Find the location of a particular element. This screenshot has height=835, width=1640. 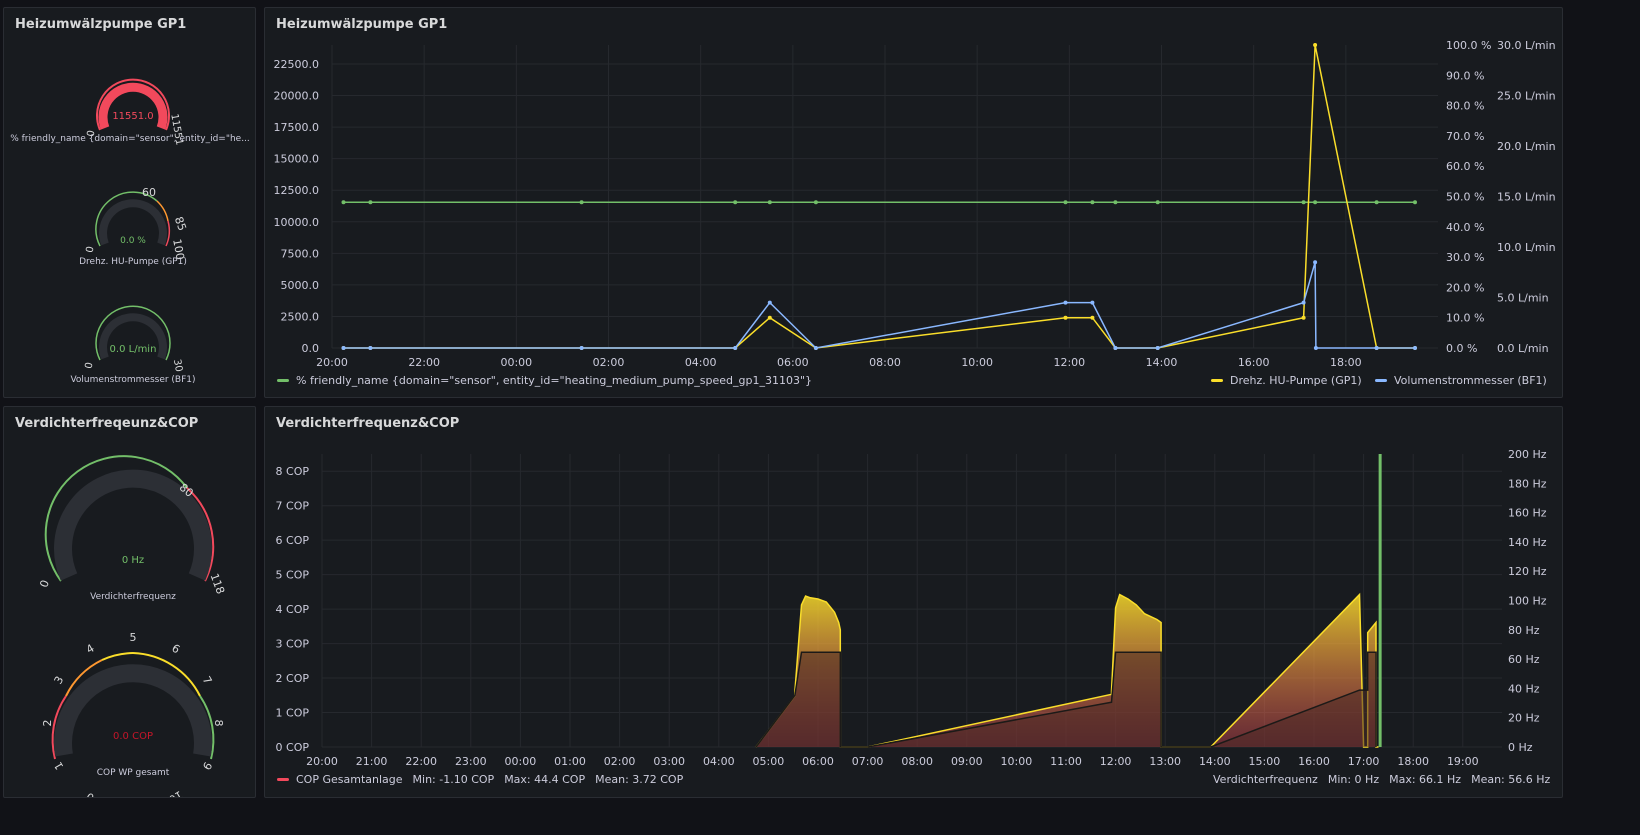

y-tick-label: 5 COP is located at coordinates (293, 575).